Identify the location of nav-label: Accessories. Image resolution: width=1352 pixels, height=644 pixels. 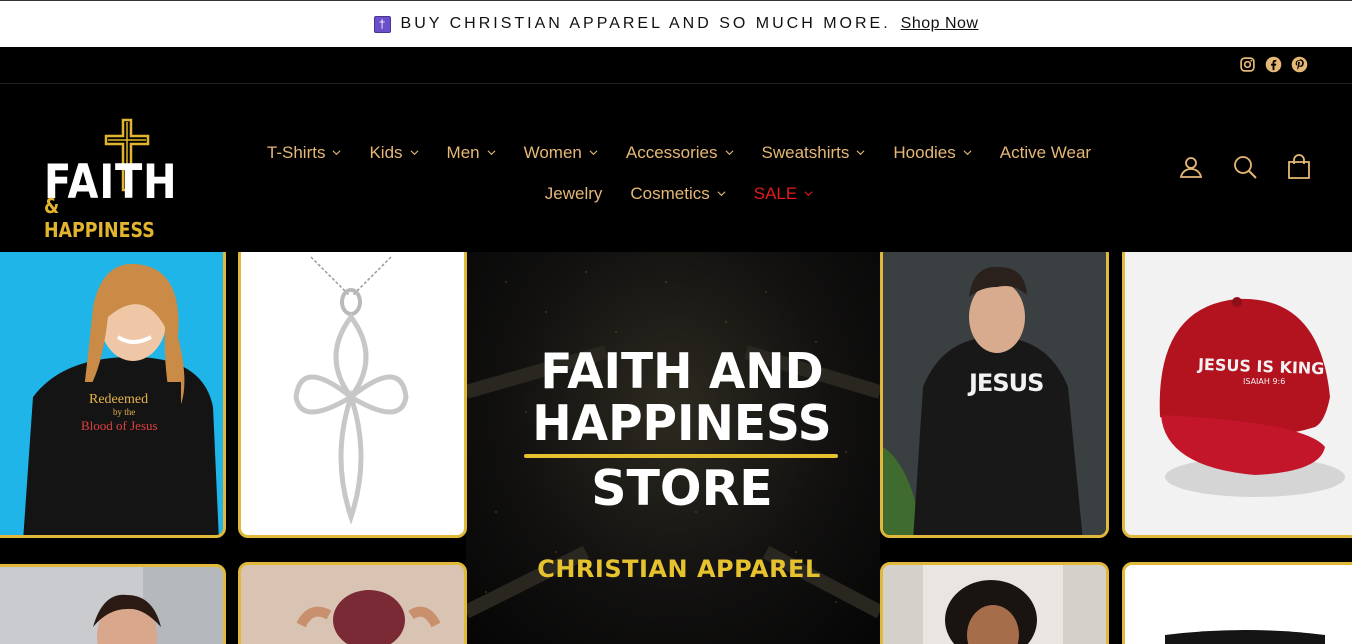
(671, 152).